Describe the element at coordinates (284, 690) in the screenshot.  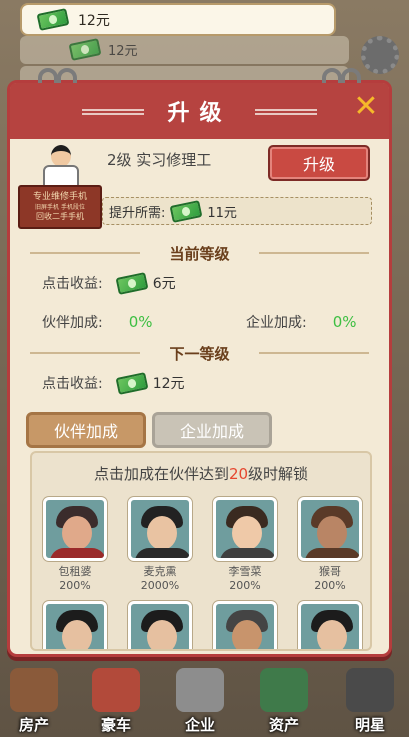
I see `safe-icon` at that location.